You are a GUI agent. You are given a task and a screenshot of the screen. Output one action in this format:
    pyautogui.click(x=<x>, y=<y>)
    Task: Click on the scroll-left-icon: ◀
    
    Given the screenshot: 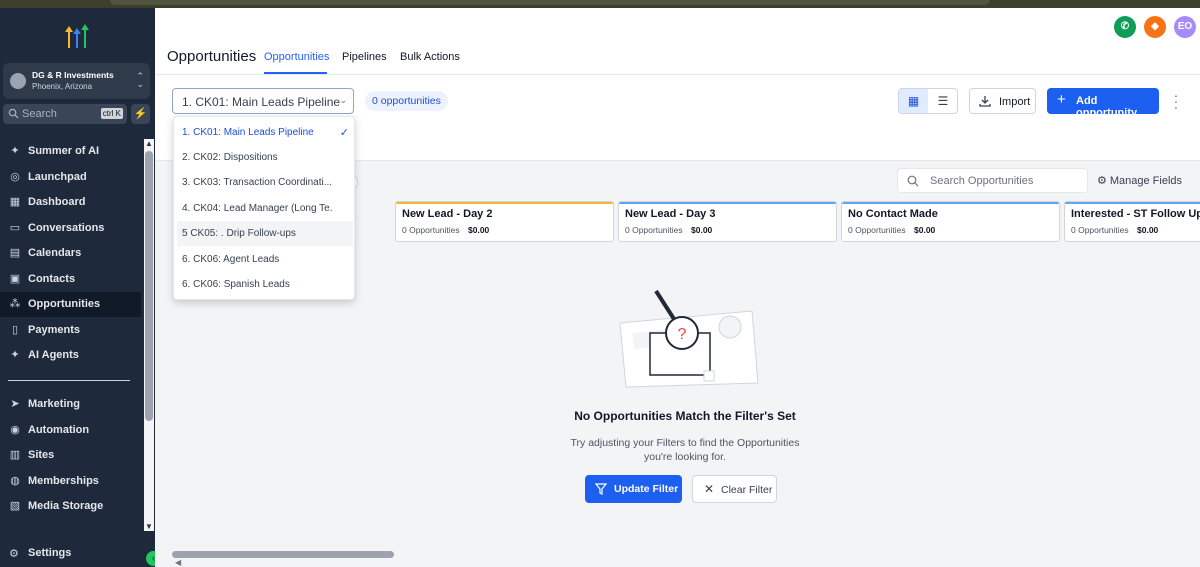 What is the action you would take?
    pyautogui.click(x=178, y=562)
    